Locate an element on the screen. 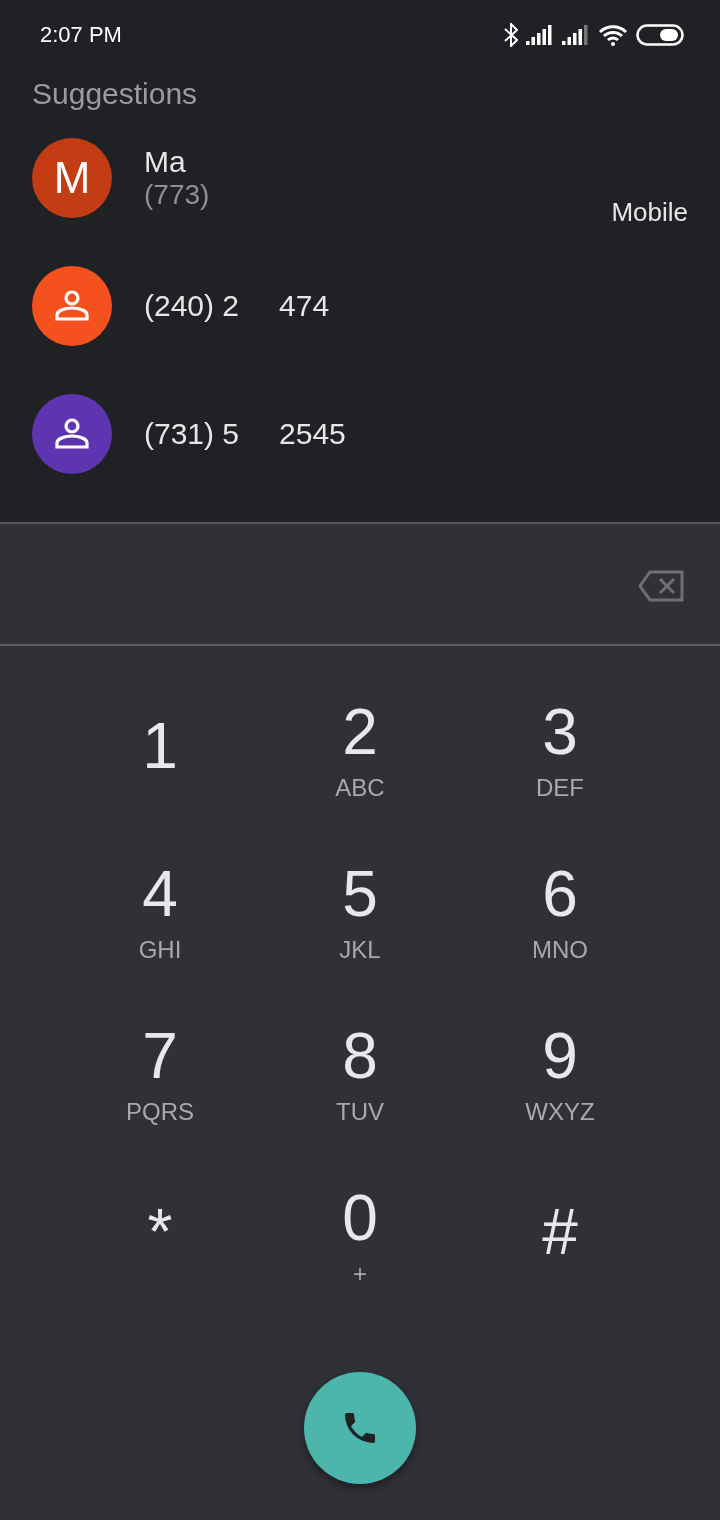 The height and width of the screenshot is (1520, 720). avatar-initial: M is located at coordinates (72, 178).